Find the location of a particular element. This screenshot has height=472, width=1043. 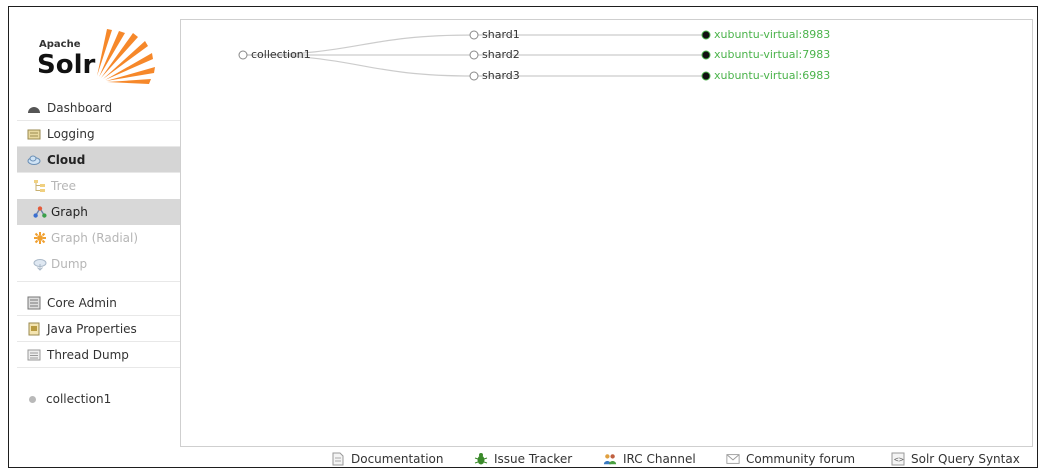

shard1-node is located at coordinates (474, 35).